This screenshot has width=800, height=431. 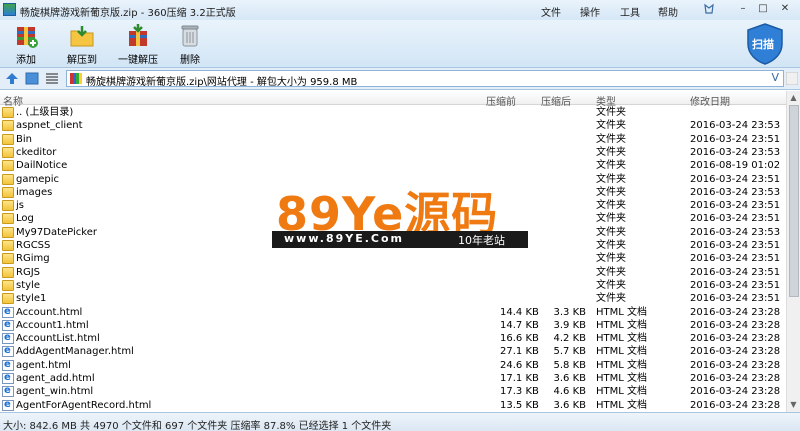 I want to click on file-row: style1 文件夹 2016-03-24 23:51, so click(x=393, y=298).